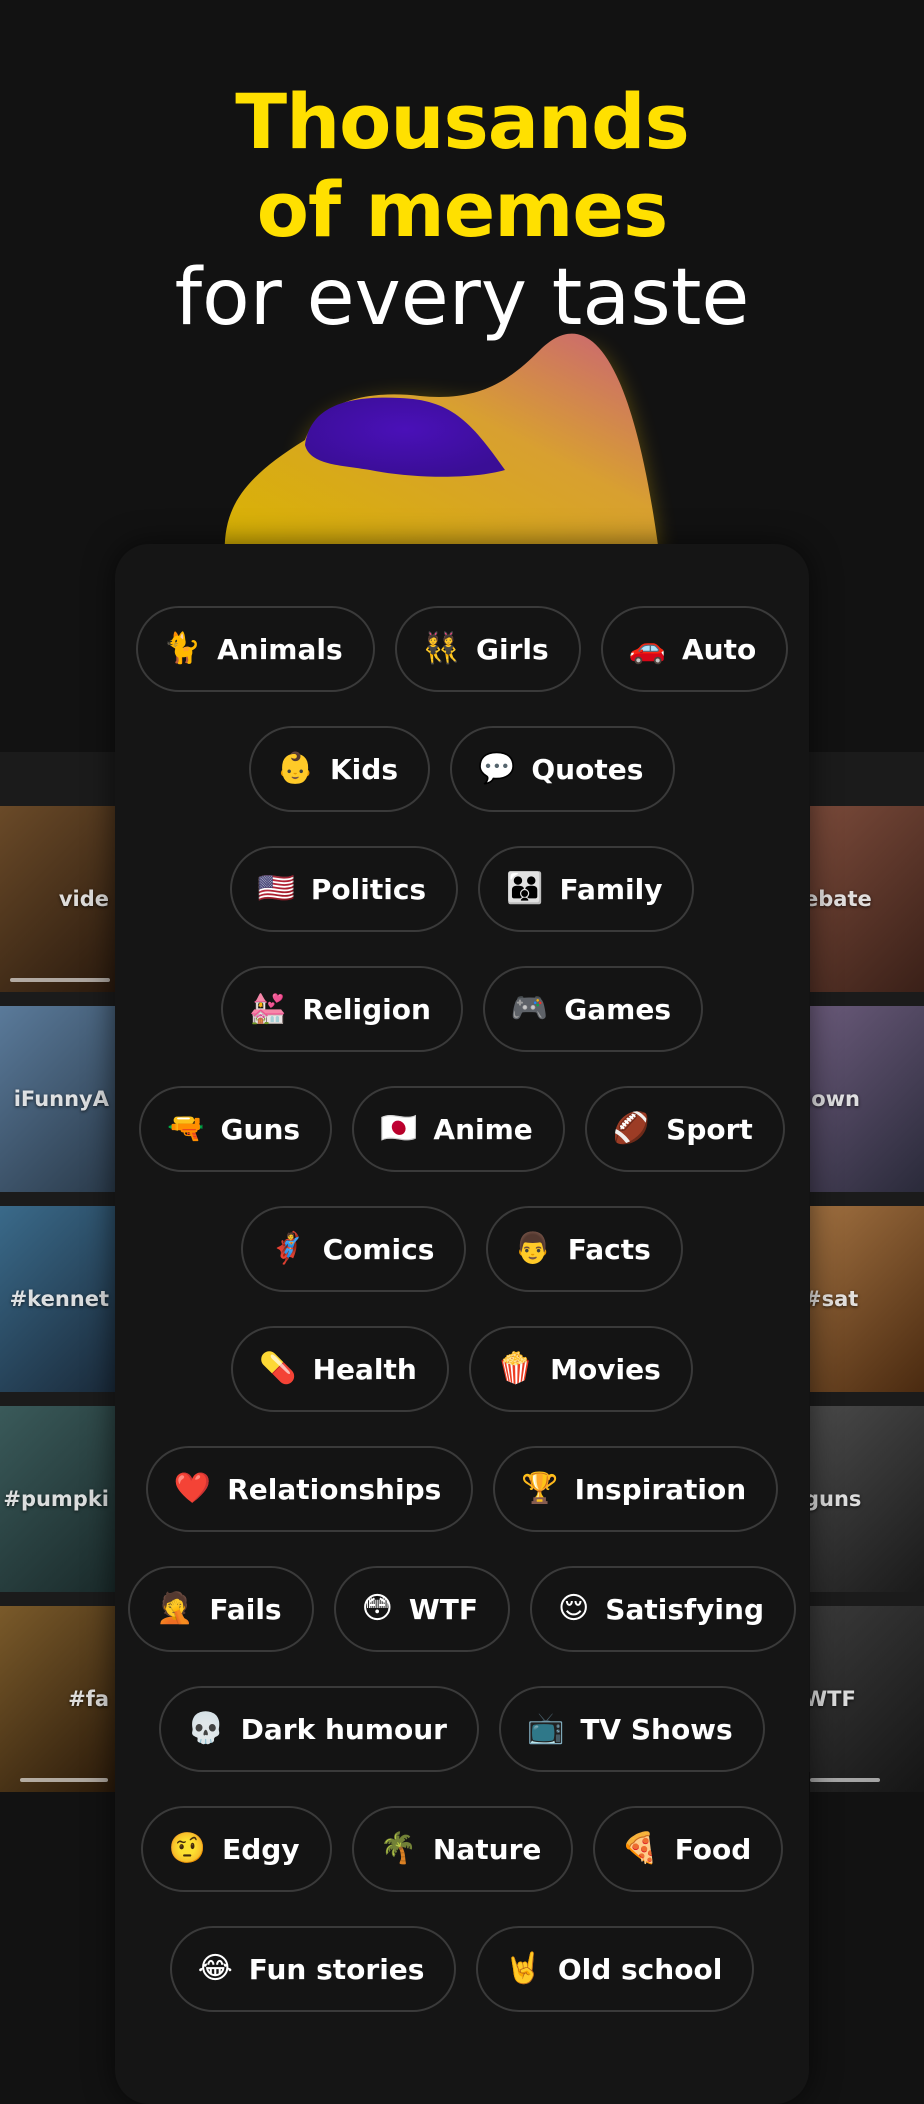 The height and width of the screenshot is (2104, 924). Describe the element at coordinates (421, 1609) in the screenshot. I see `category-chip-wtf: 😳 WTF` at that location.